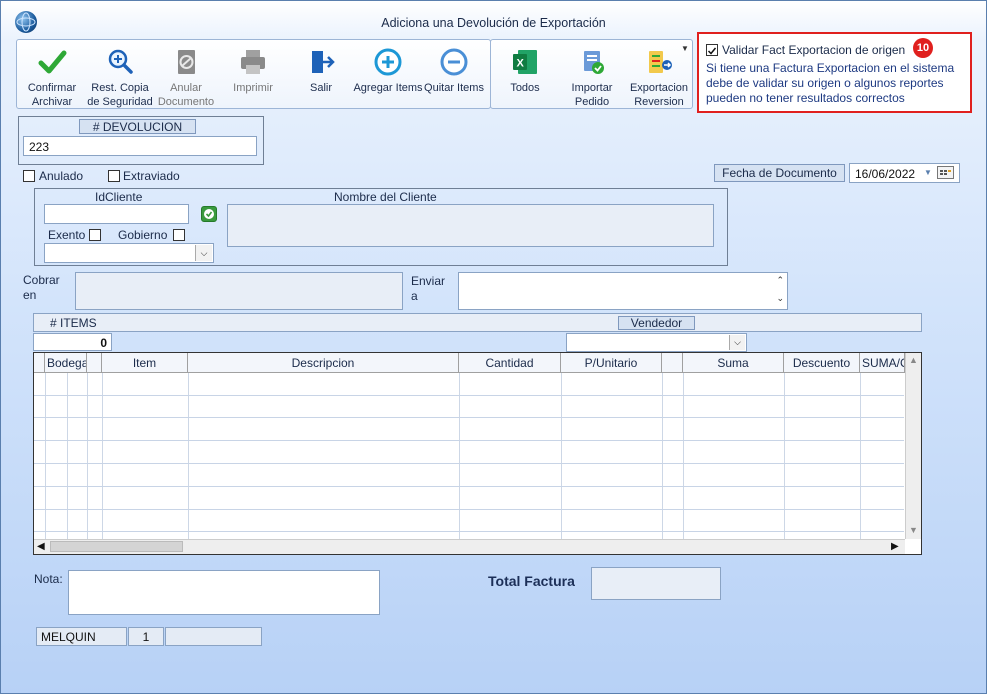 The image size is (987, 694). Describe the element at coordinates (52, 77) in the screenshot. I see `confirmar-archivar-button: Confirmar Archivar` at that location.